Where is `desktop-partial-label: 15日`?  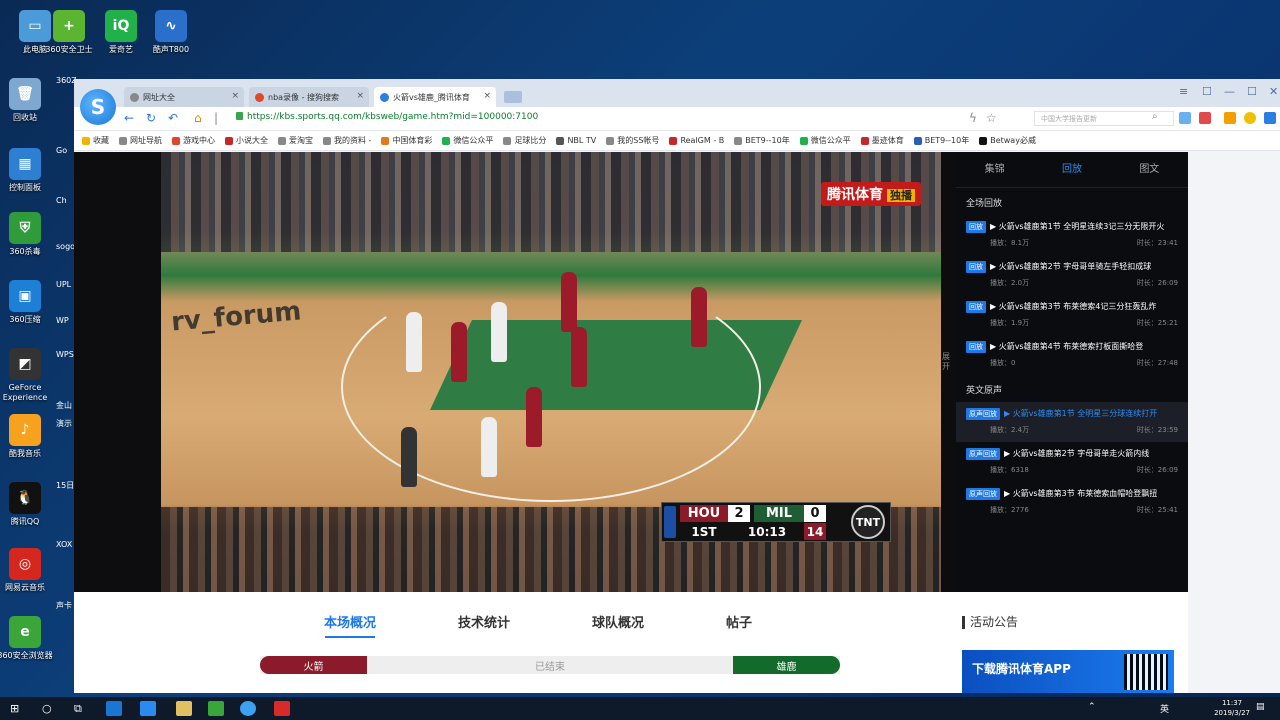 desktop-partial-label: 15日 is located at coordinates (65, 485).